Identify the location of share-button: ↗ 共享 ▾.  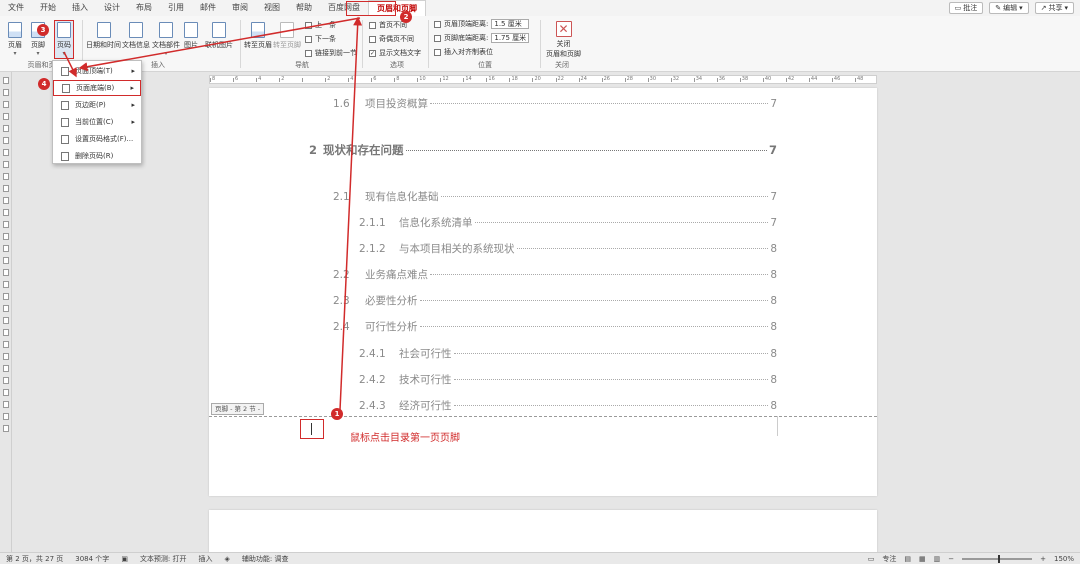
(1054, 8).